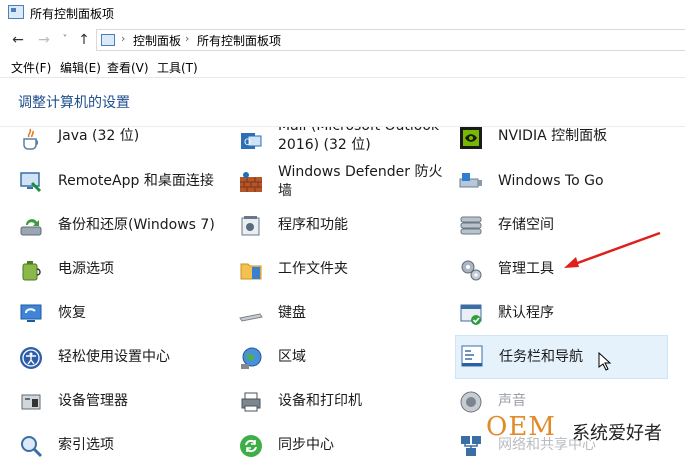  What do you see at coordinates (31, 67) in the screenshot?
I see `menu-file: 文件(F)` at bounding box center [31, 67].